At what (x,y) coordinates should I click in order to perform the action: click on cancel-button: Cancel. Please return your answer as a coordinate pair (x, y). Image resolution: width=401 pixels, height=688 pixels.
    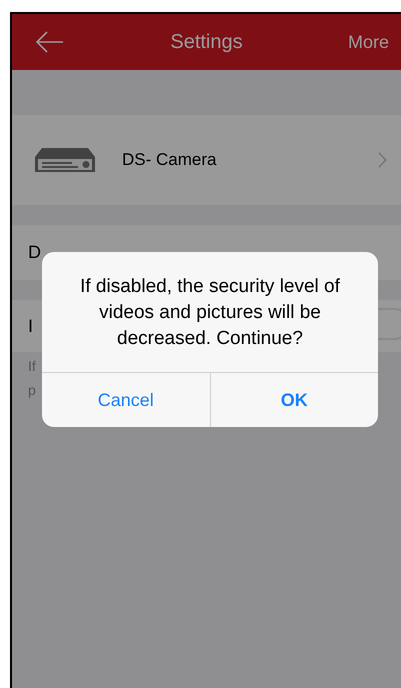
    Looking at the image, I should click on (126, 400).